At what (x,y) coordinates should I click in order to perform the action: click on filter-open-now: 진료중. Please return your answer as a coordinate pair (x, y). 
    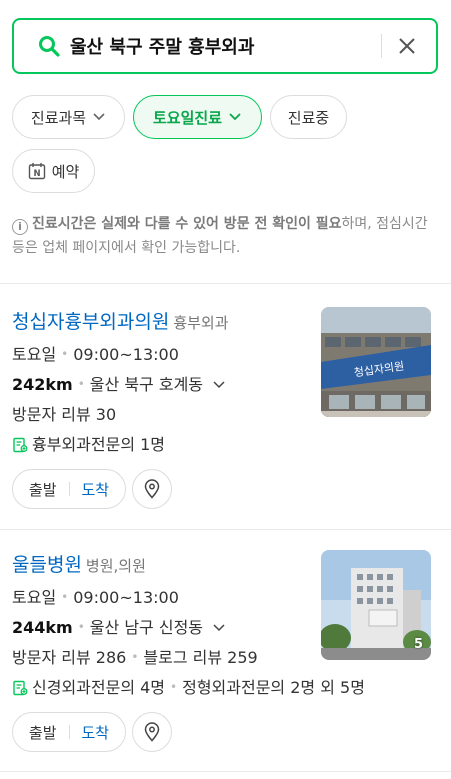
    Looking at the image, I should click on (308, 117).